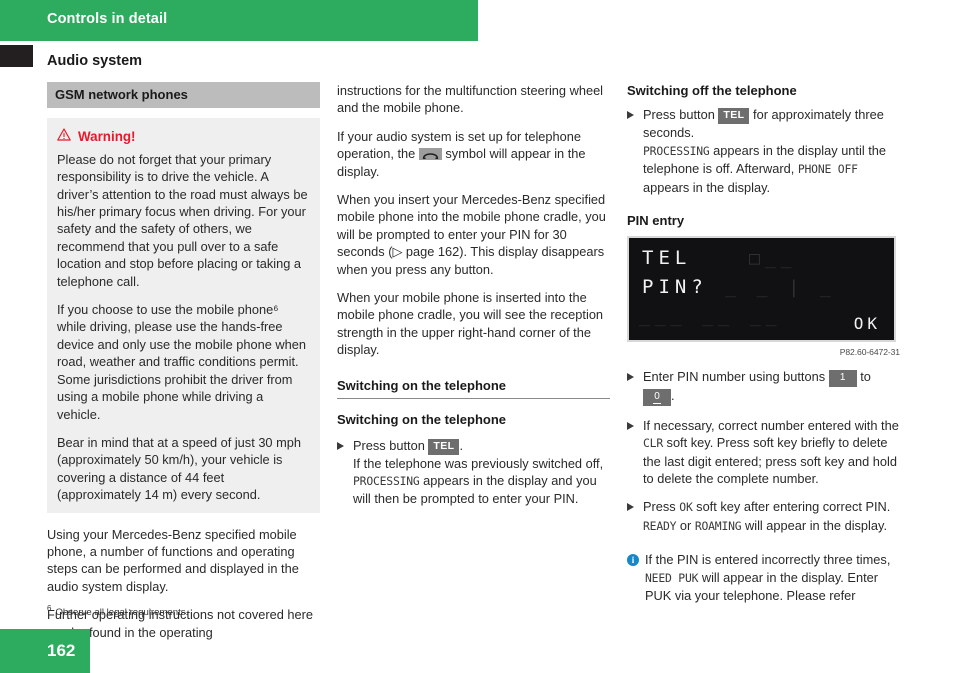 This screenshot has width=954, height=673. What do you see at coordinates (816, 525) in the screenshot?
I see `step-ok-text-d: will appear in the display.` at bounding box center [816, 525].